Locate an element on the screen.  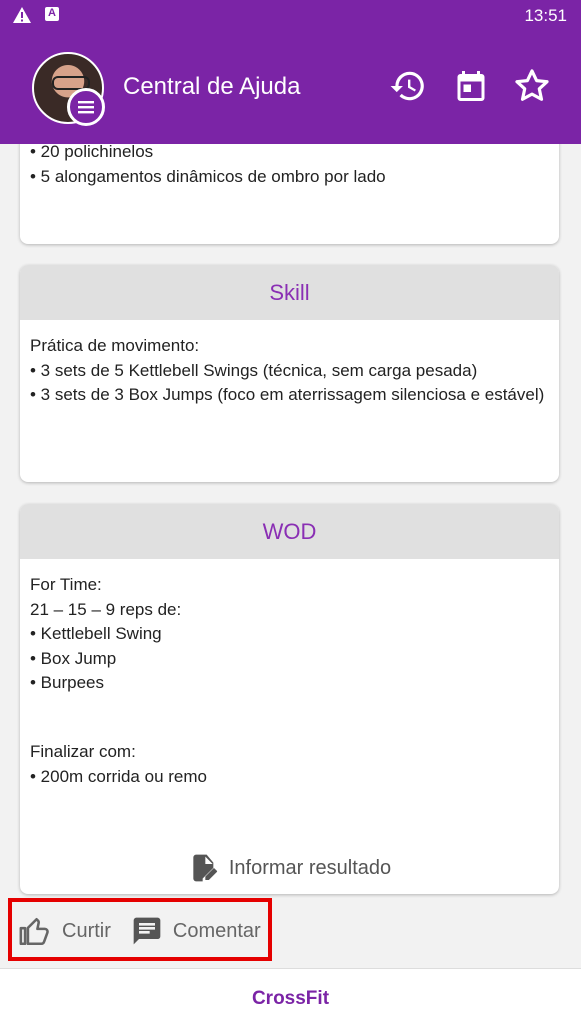
star-outline-icon is located at coordinates (532, 86).